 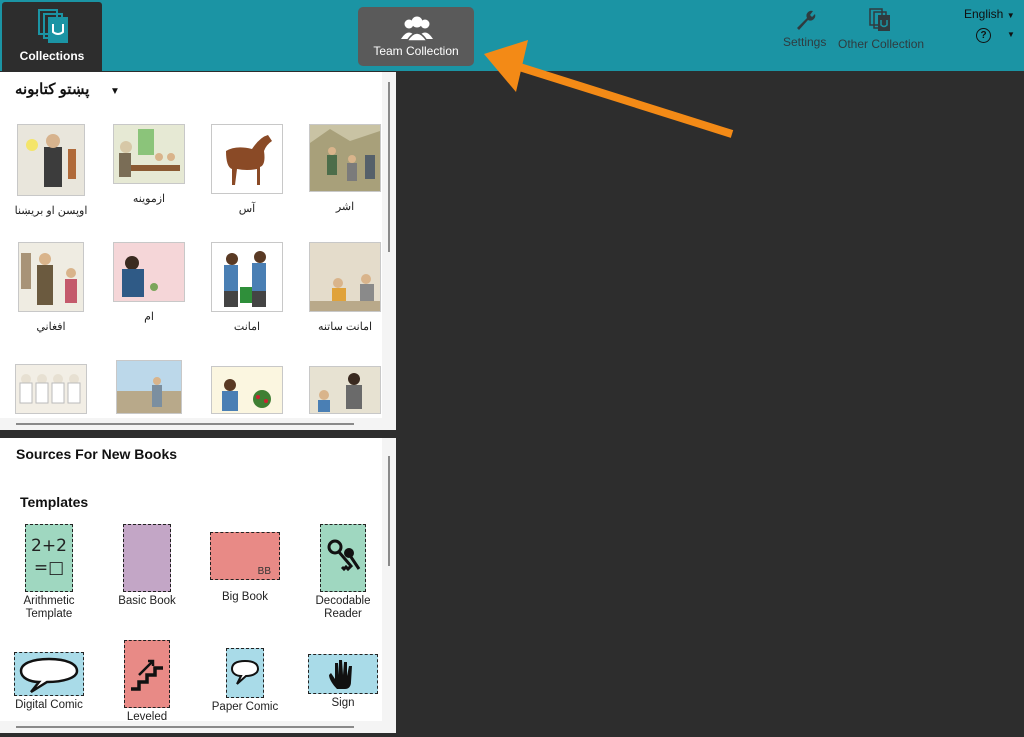 What do you see at coordinates (345, 207) in the screenshot?
I see `book-label: اشر` at bounding box center [345, 207].